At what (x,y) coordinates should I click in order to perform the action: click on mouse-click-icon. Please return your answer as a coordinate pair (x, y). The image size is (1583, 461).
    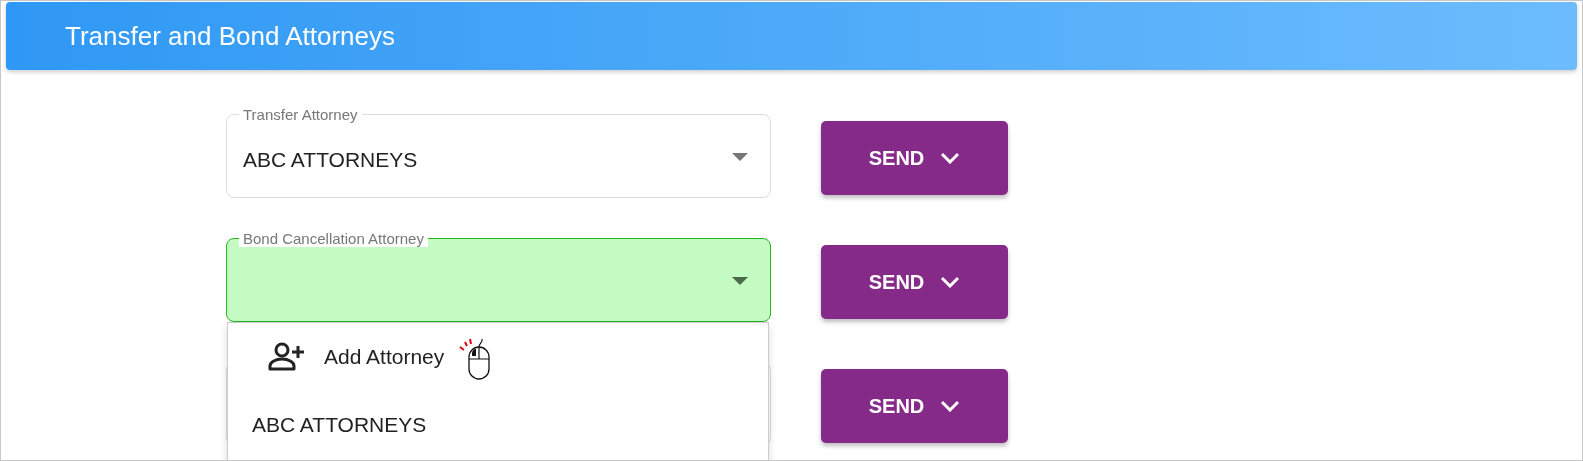
    Looking at the image, I should click on (475, 359).